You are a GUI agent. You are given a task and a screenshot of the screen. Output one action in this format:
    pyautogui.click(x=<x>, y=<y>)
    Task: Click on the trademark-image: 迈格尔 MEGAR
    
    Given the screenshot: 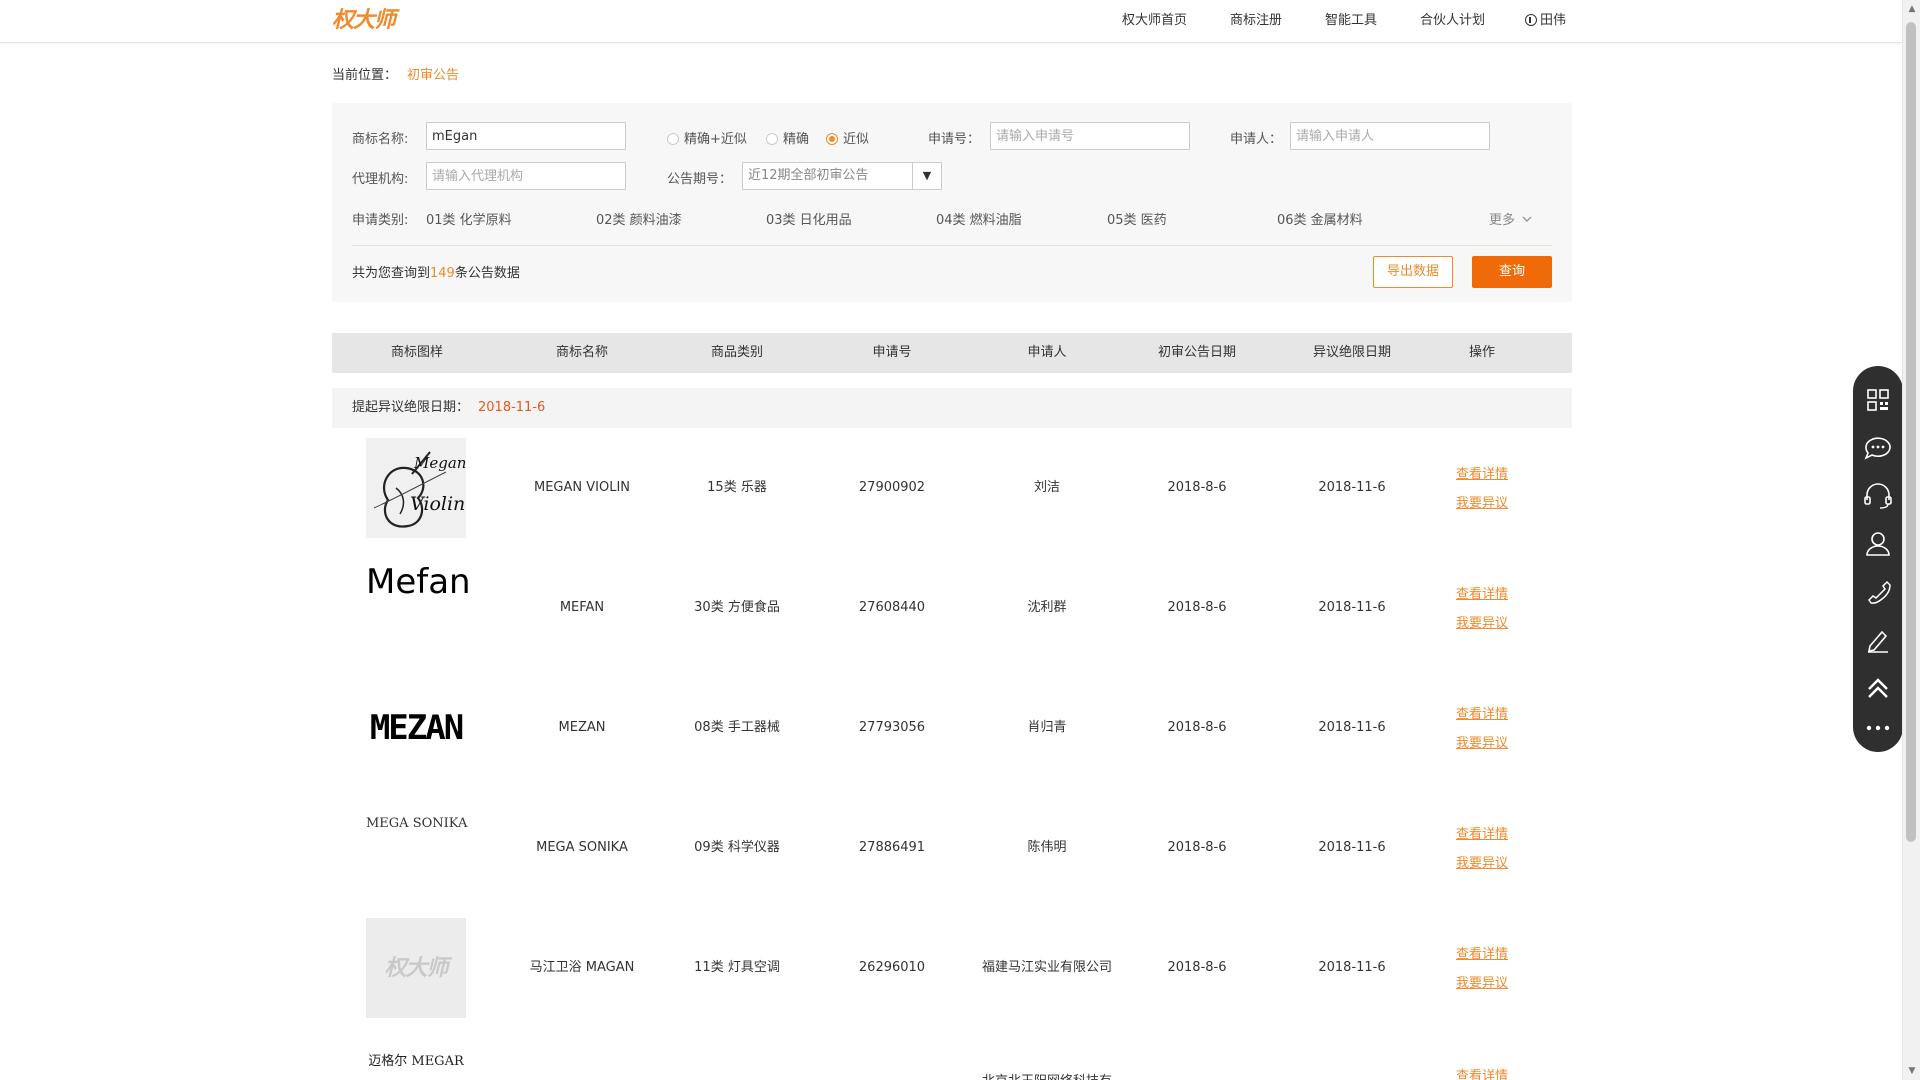 What is the action you would take?
    pyautogui.click(x=416, y=1059)
    